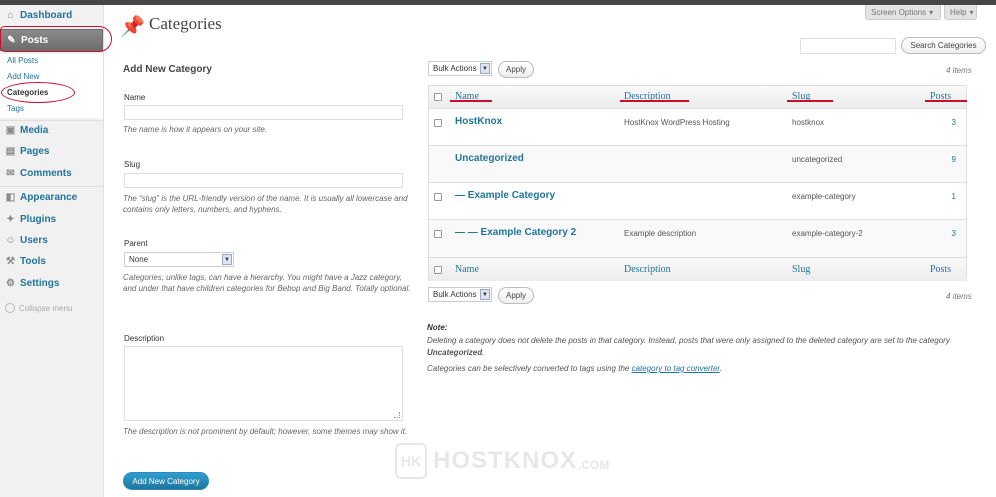 The image size is (996, 497). Describe the element at coordinates (959, 296) in the screenshot. I see `item-count-bottom: 4 items` at that location.